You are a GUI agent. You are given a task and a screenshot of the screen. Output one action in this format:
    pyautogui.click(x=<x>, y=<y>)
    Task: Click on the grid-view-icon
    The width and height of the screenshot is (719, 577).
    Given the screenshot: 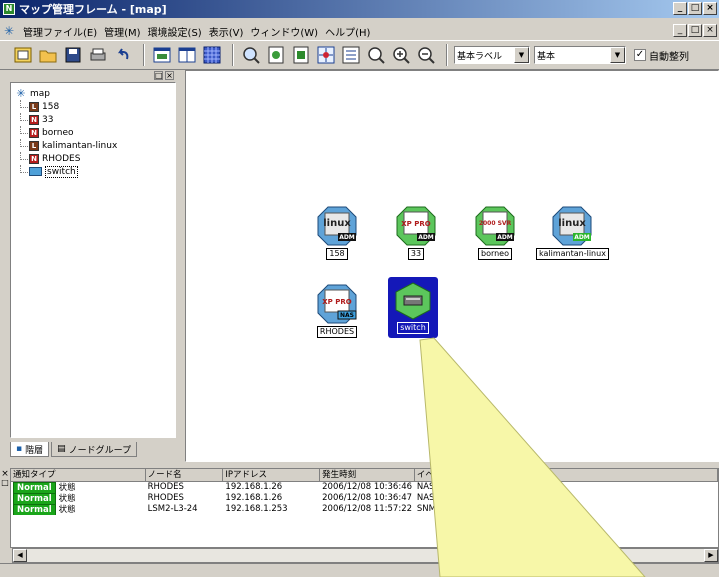 What is the action you would take?
    pyautogui.click(x=212, y=55)
    